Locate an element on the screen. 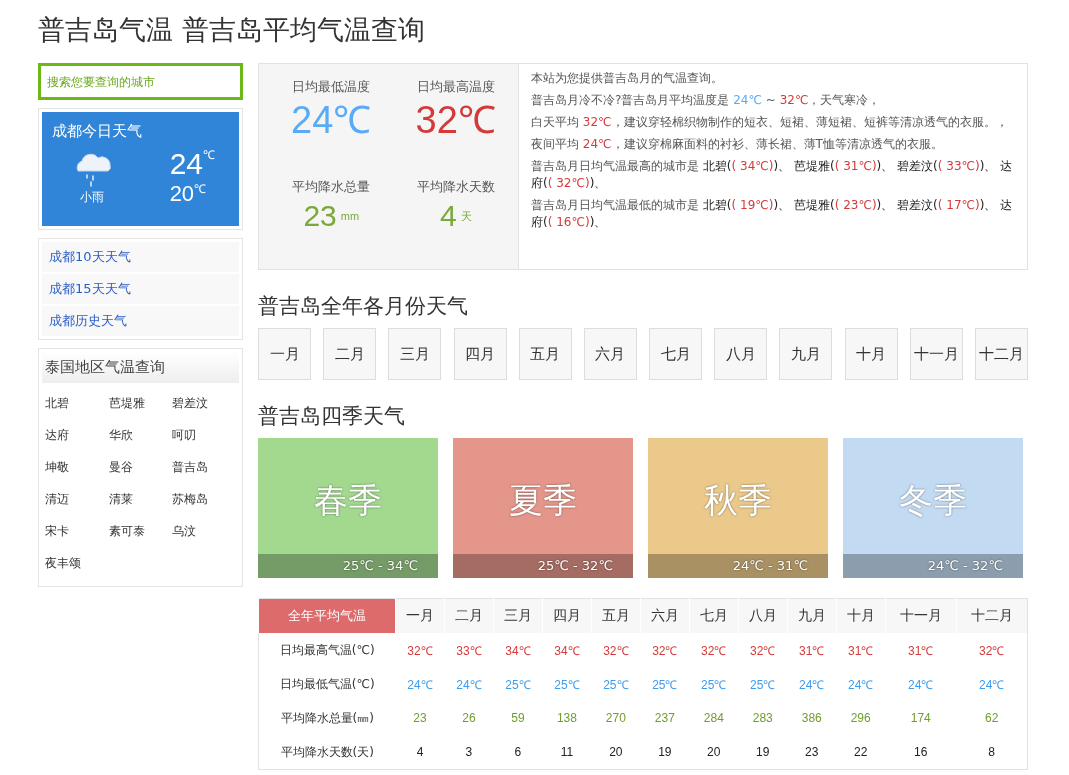 The image size is (1069, 775). city-link: 北碧 is located at coordinates (77, 403).